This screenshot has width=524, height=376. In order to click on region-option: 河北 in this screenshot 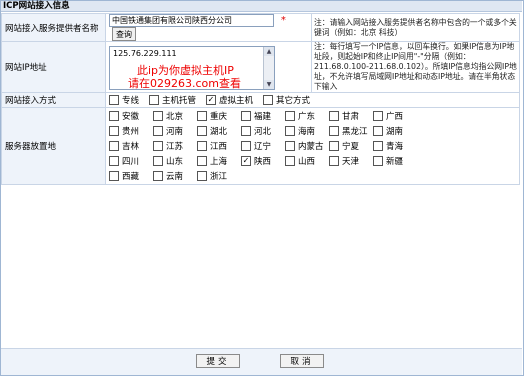, I will do `click(263, 131)`.